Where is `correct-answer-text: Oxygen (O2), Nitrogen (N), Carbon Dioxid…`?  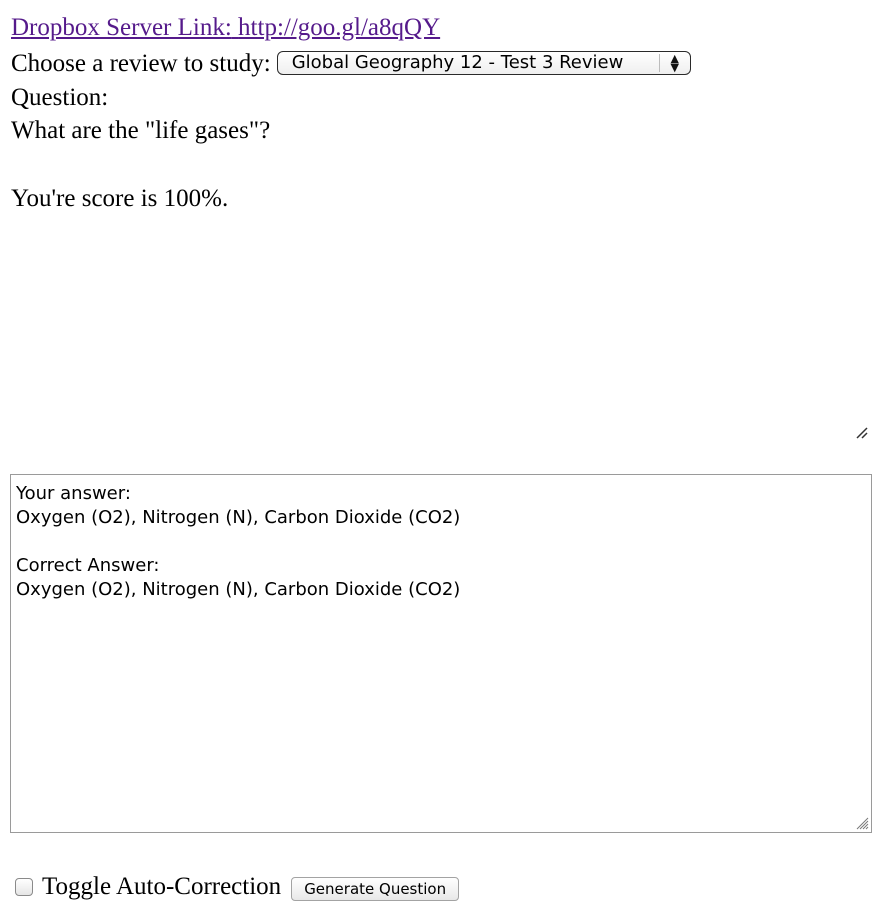 correct-answer-text: Oxygen (O2), Nitrogen (N), Carbon Dioxid… is located at coordinates (238, 589).